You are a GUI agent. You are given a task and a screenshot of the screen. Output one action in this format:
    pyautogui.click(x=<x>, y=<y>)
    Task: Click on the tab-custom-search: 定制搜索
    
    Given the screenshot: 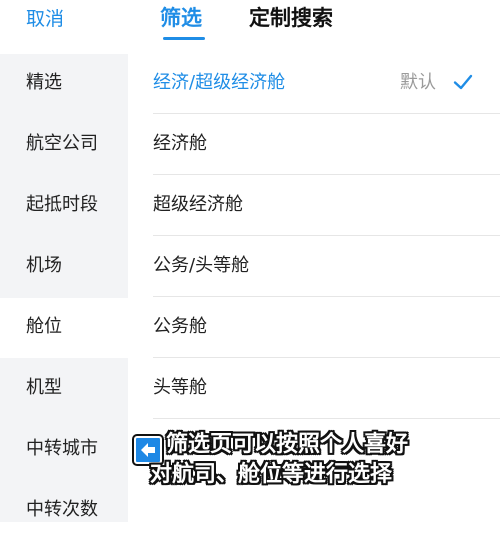 What is the action you would take?
    pyautogui.click(x=291, y=18)
    